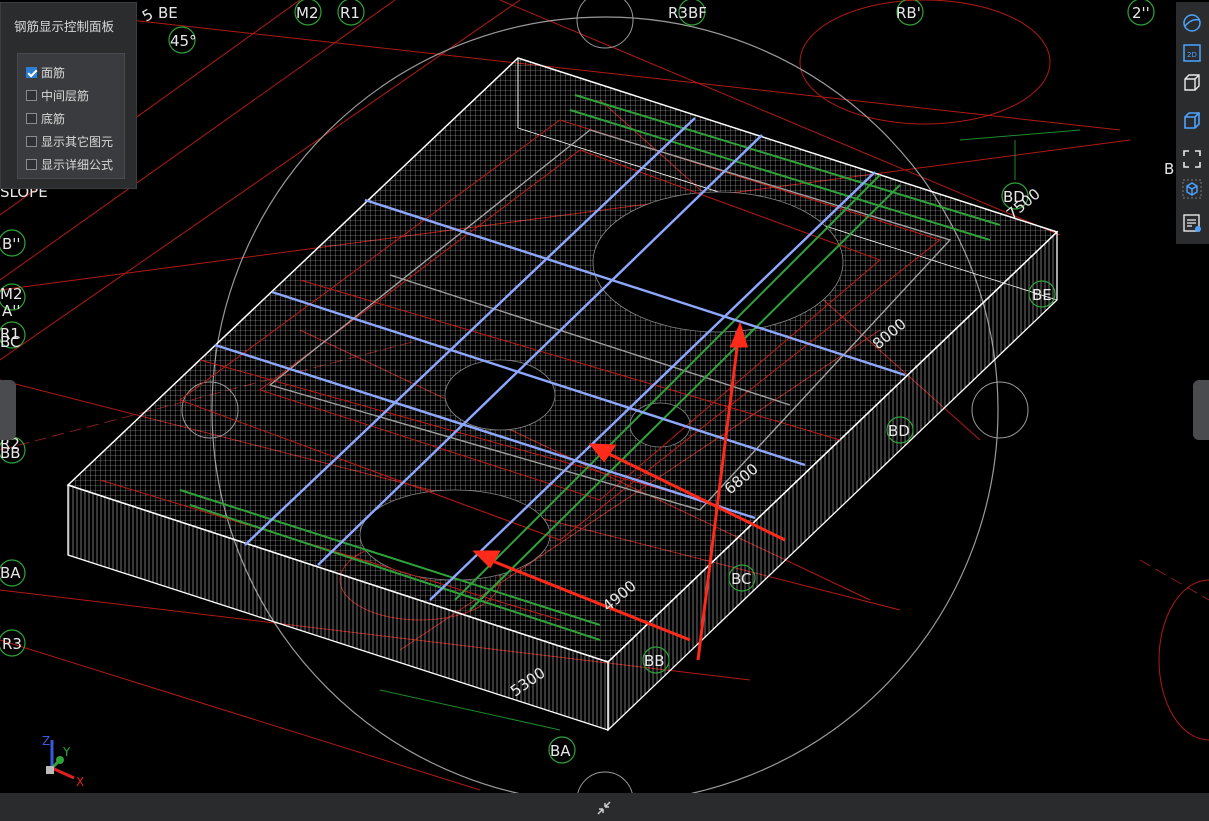 Image resolution: width=1209 pixels, height=821 pixels. I want to click on panel-options-group: 面筋 中间层筋 底筋 显示其它图元 显示详细公式, so click(71, 116).